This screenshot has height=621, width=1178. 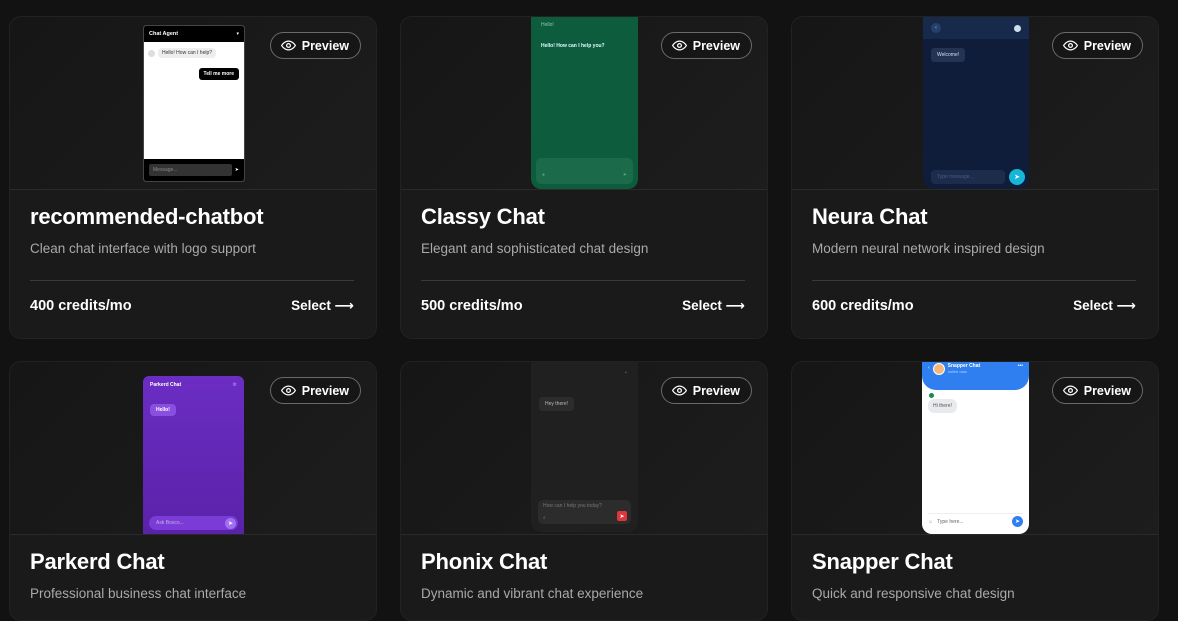 What do you see at coordinates (535, 248) in the screenshot?
I see `card-description: Elegant and sophisticated chat design` at bounding box center [535, 248].